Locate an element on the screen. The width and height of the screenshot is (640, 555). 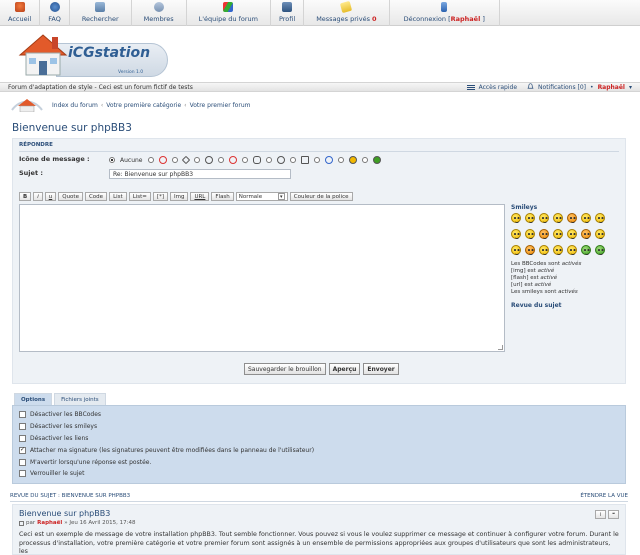
info-button: i is located at coordinates (600, 514).